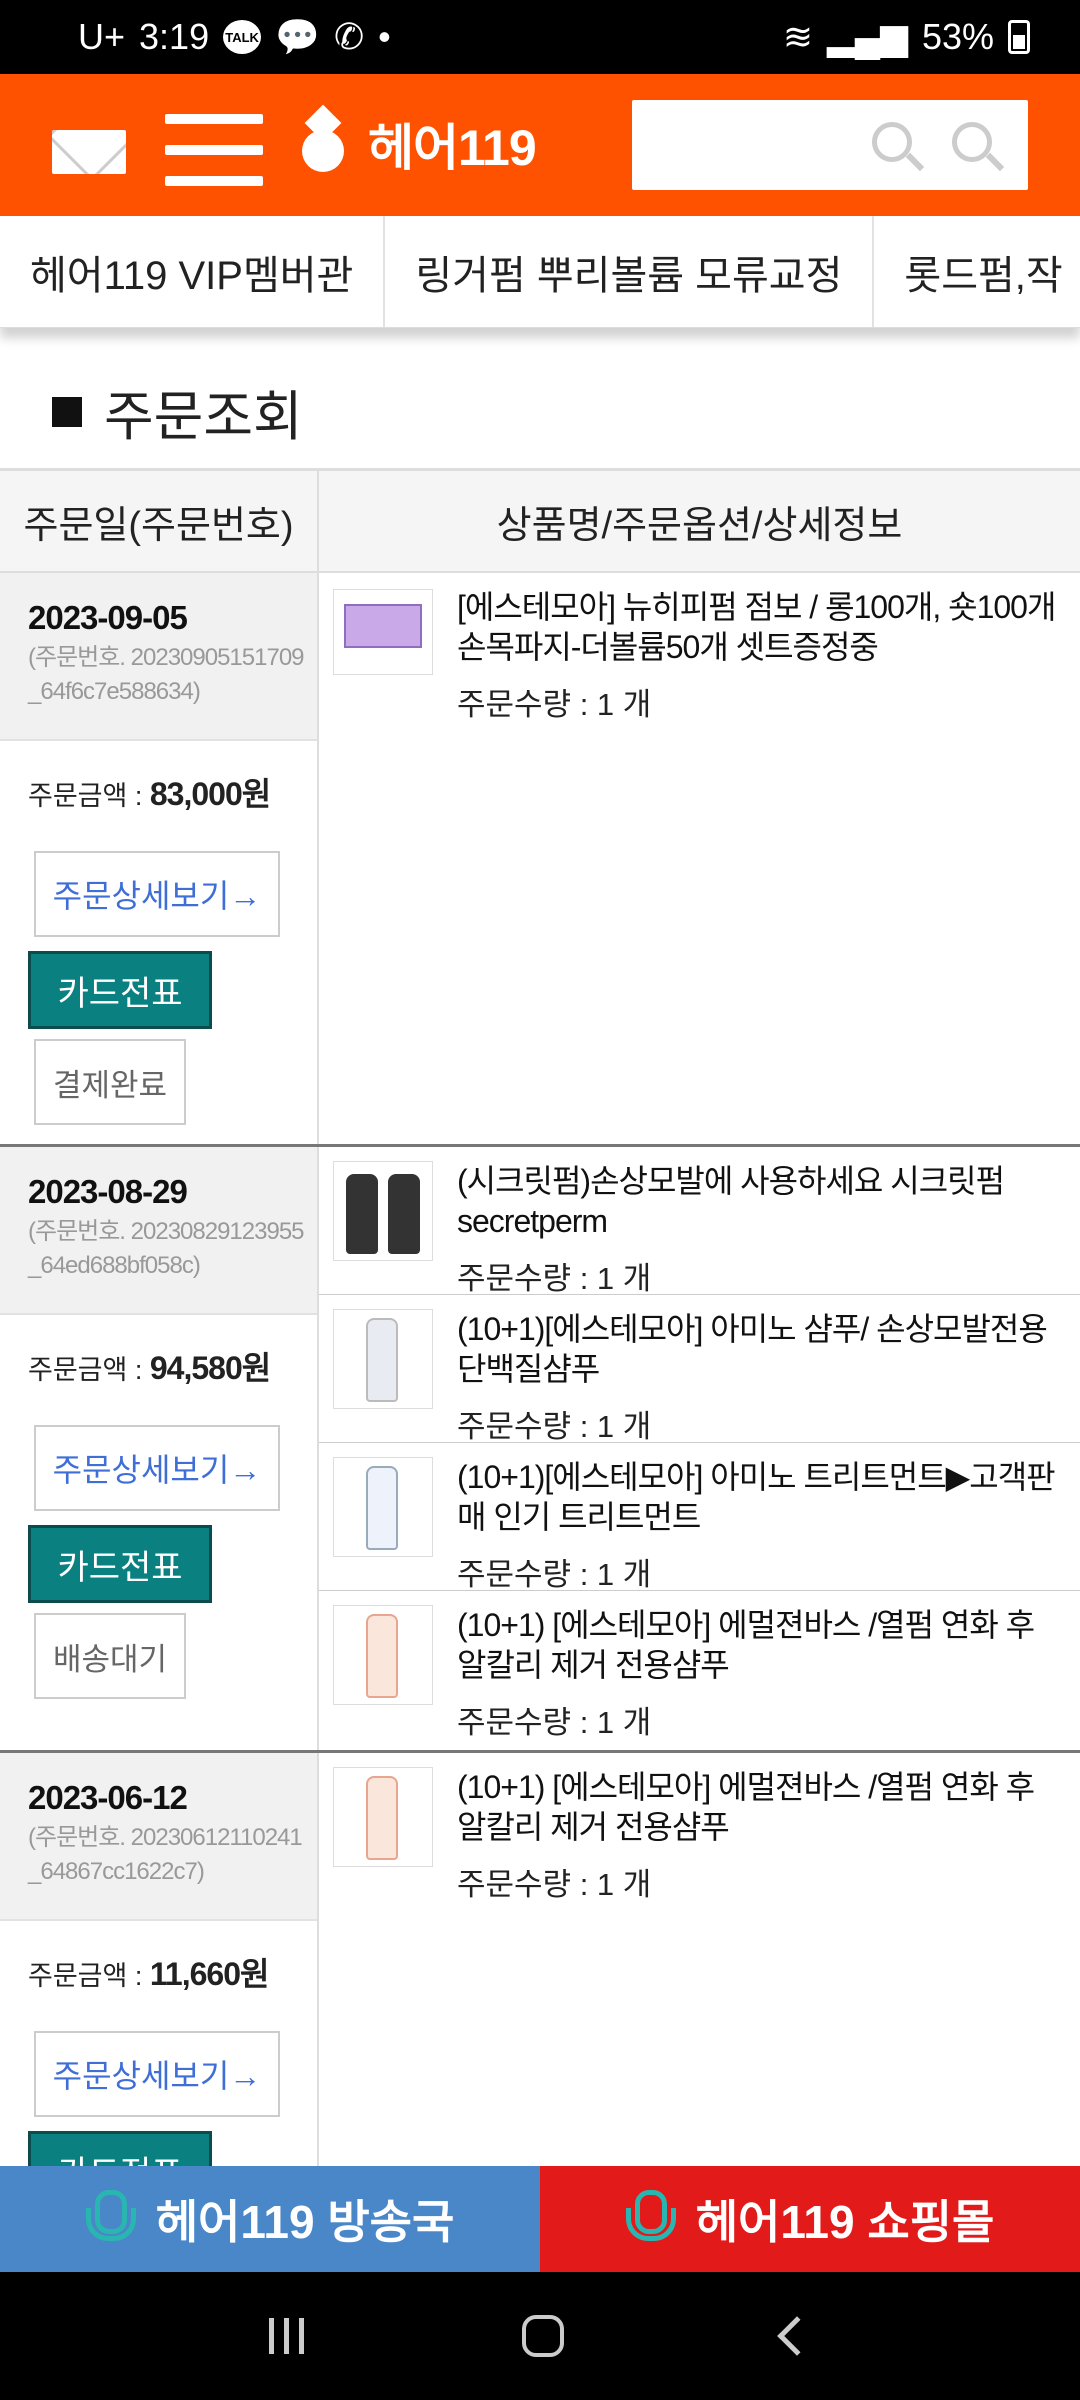 Image resolution: width=1080 pixels, height=2400 pixels. What do you see at coordinates (159, 521) in the screenshot?
I see `col-order-date: 주문일(주문번호)` at bounding box center [159, 521].